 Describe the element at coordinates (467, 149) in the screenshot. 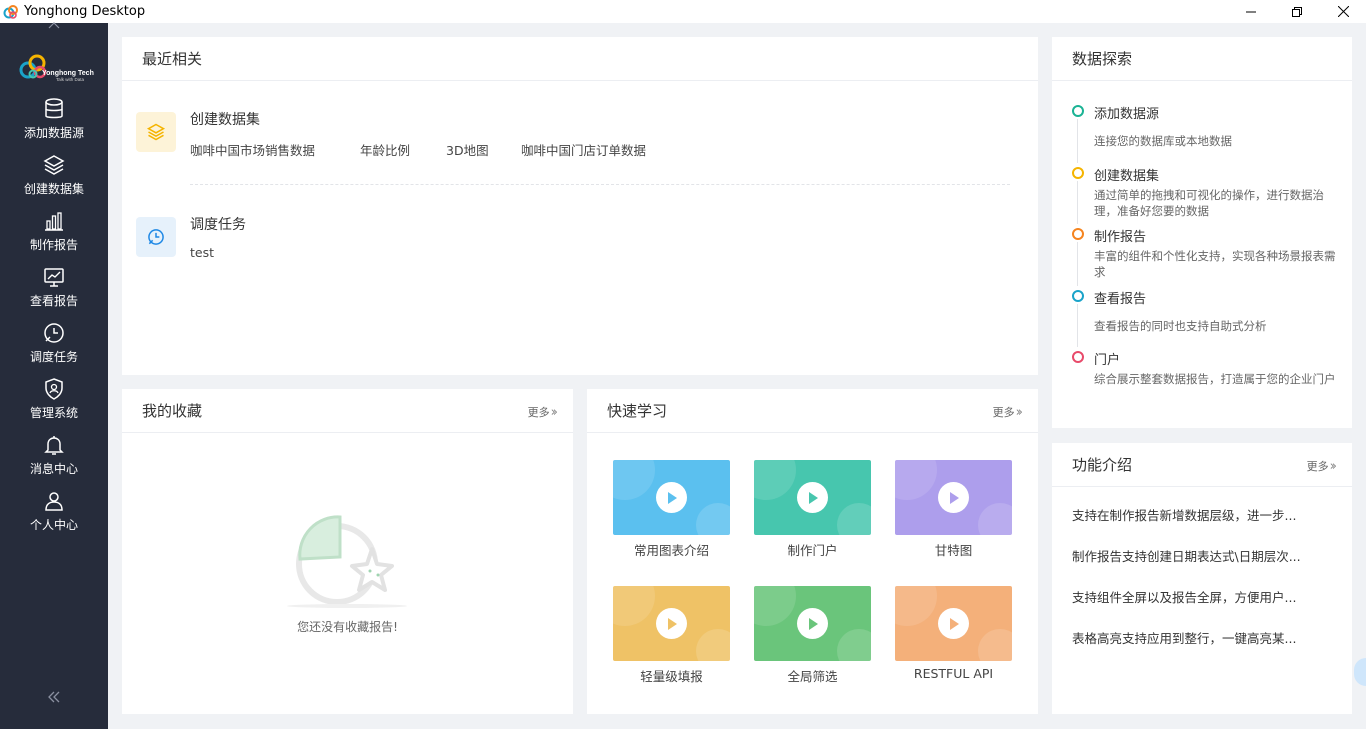

I see `dataset-link: 3D地图` at that location.